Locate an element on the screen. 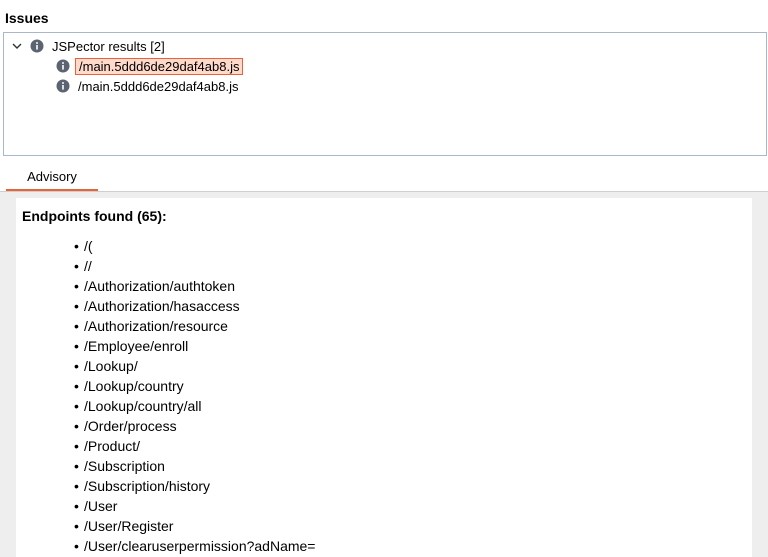  tree-root-row: JSPector results [2] is located at coordinates (89, 46).